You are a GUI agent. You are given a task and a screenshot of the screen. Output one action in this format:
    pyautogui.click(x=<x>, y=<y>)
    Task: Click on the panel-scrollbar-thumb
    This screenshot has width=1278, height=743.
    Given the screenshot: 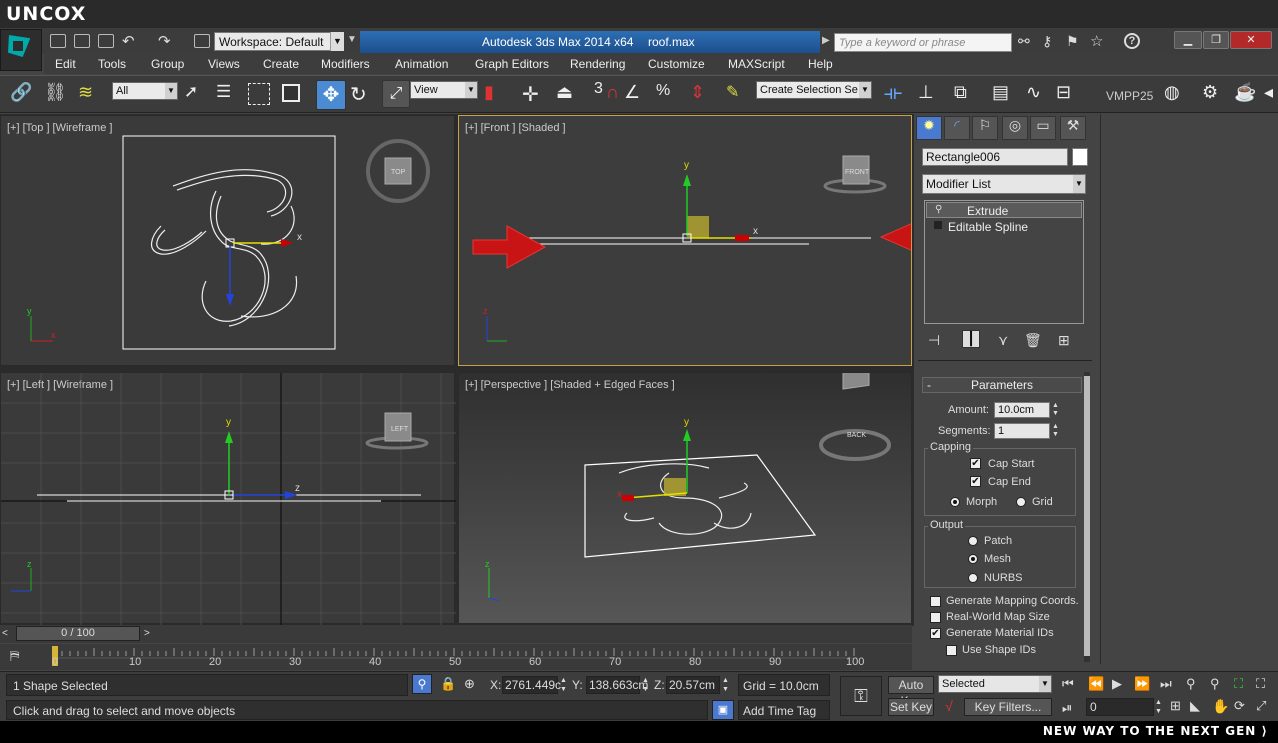 What is the action you would take?
    pyautogui.click(x=1087, y=516)
    